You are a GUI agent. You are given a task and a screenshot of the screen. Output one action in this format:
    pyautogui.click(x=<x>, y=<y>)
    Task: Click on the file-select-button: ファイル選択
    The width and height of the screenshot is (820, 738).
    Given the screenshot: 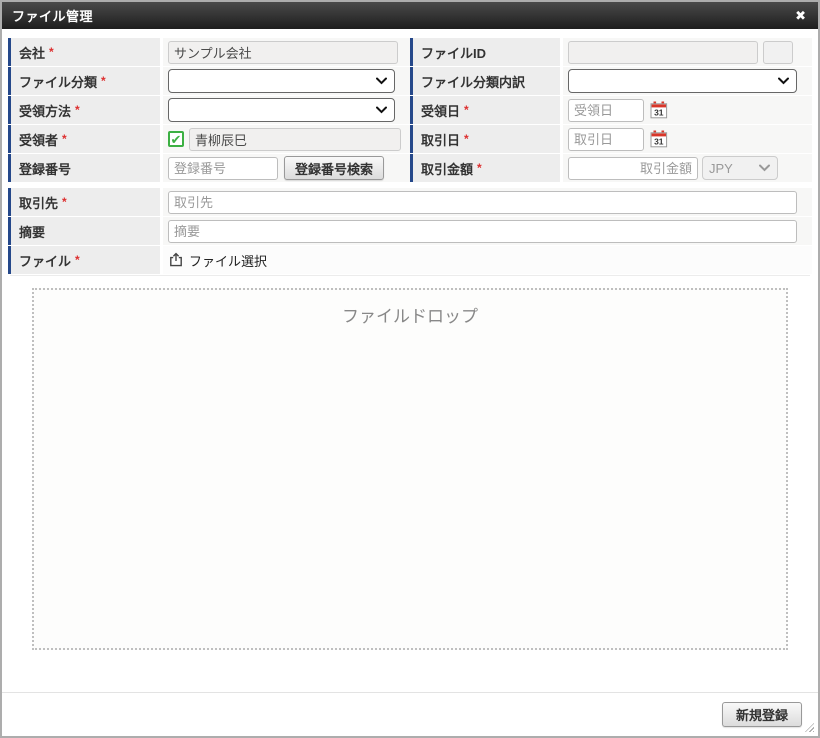 What is the action you would take?
    pyautogui.click(x=217, y=260)
    